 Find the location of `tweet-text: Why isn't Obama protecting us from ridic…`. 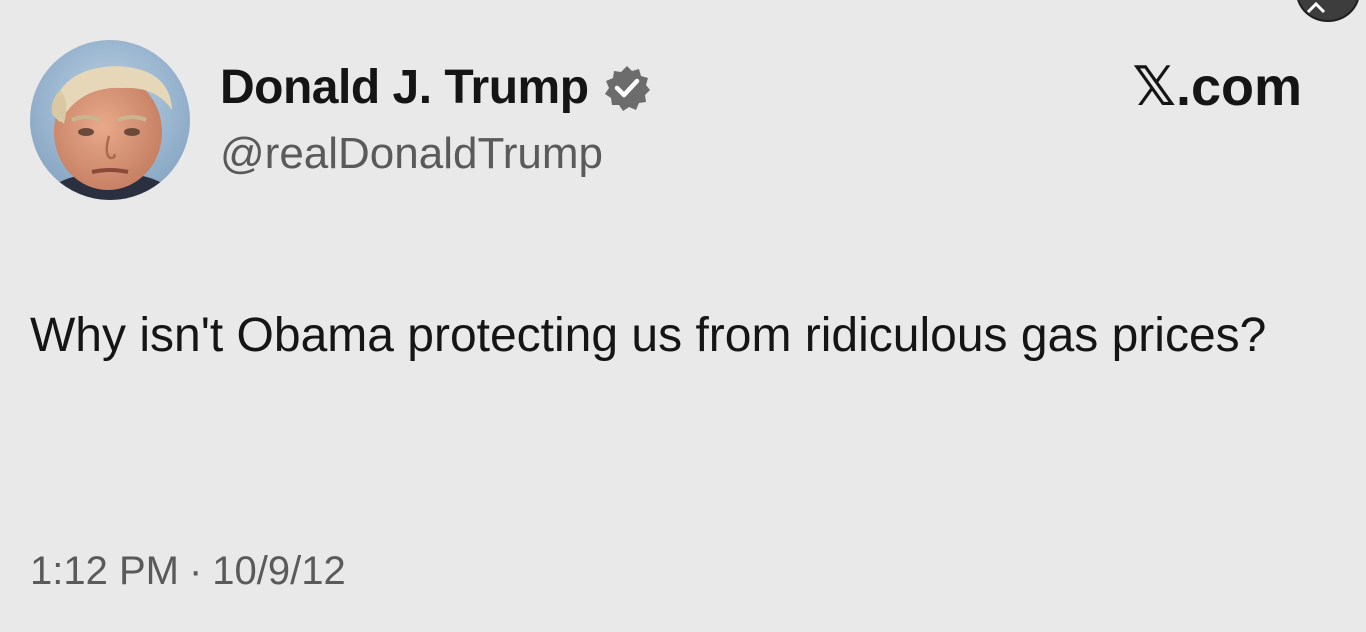

tweet-text: Why isn't Obama protecting us from ridic… is located at coordinates (648, 335).